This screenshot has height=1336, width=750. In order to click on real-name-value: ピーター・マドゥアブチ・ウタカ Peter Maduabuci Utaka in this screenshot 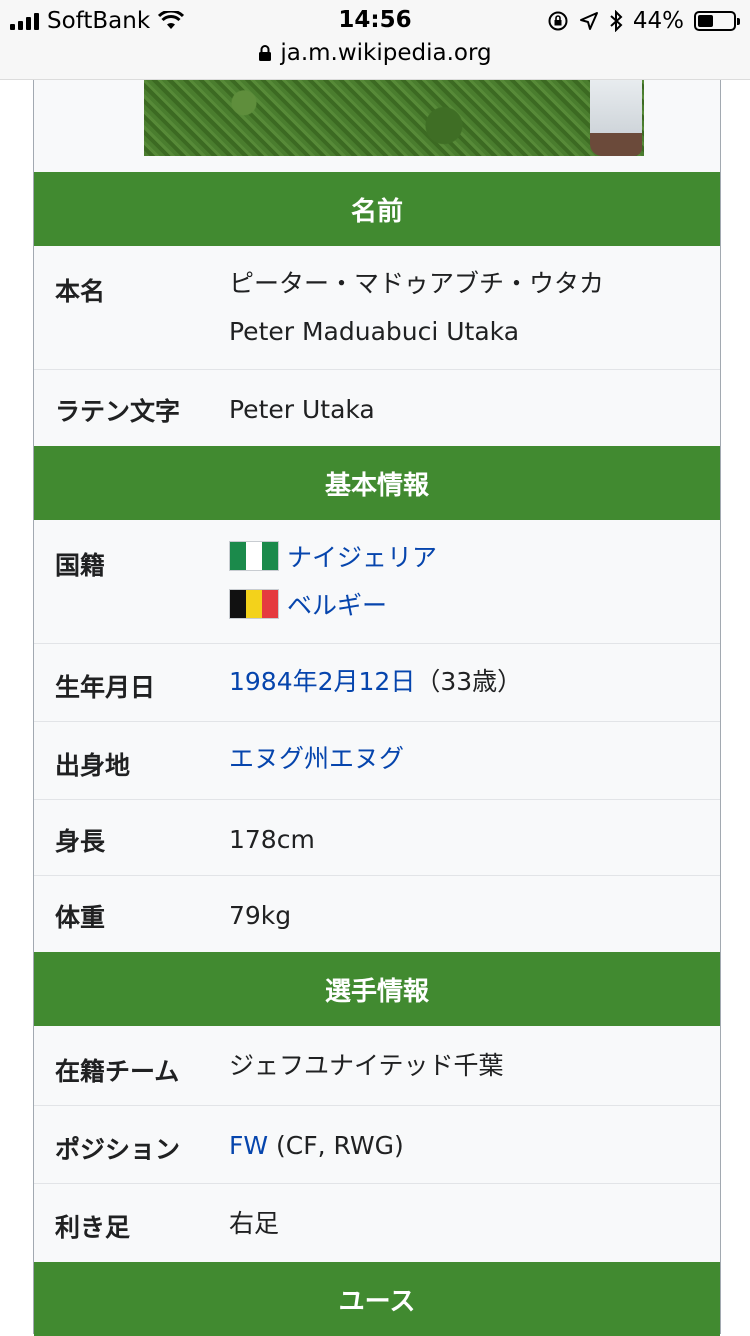, I will do `click(416, 308)`.